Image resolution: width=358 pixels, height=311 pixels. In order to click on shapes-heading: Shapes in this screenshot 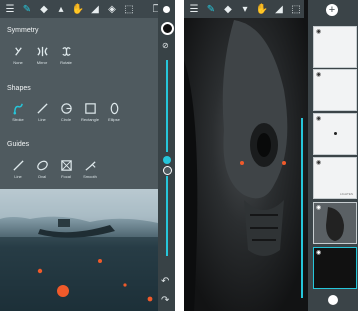, I will do `click(19, 88)`.